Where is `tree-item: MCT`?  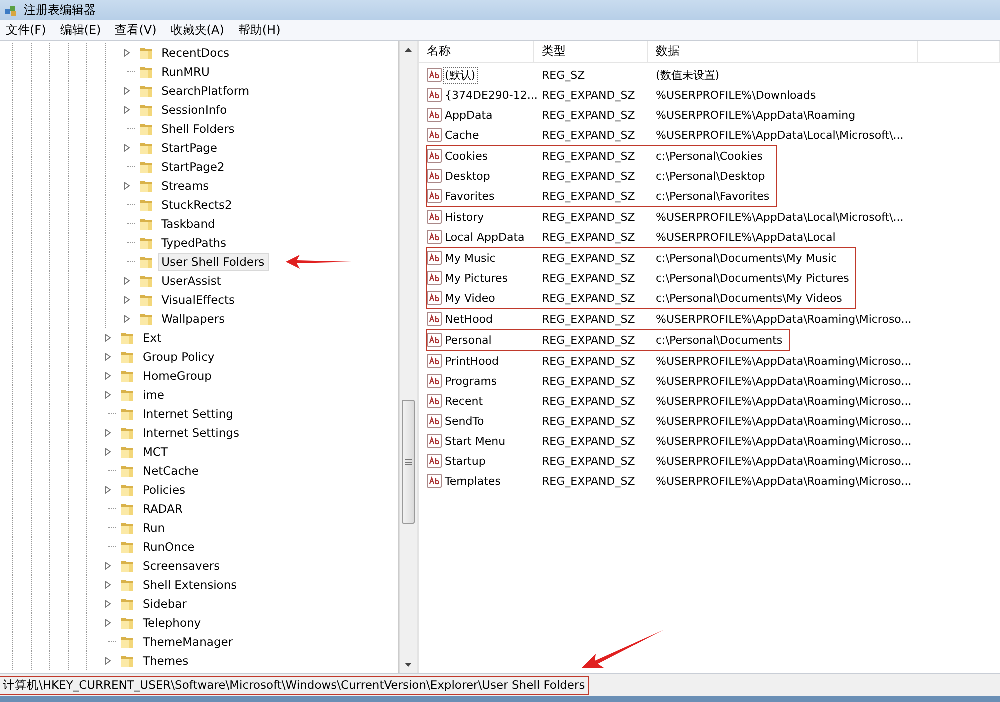 tree-item: MCT is located at coordinates (155, 451).